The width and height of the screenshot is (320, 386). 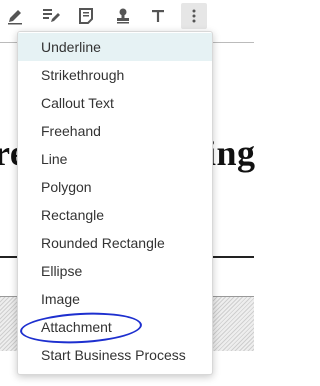 What do you see at coordinates (115, 159) in the screenshot?
I see `menu-item-line: Line` at bounding box center [115, 159].